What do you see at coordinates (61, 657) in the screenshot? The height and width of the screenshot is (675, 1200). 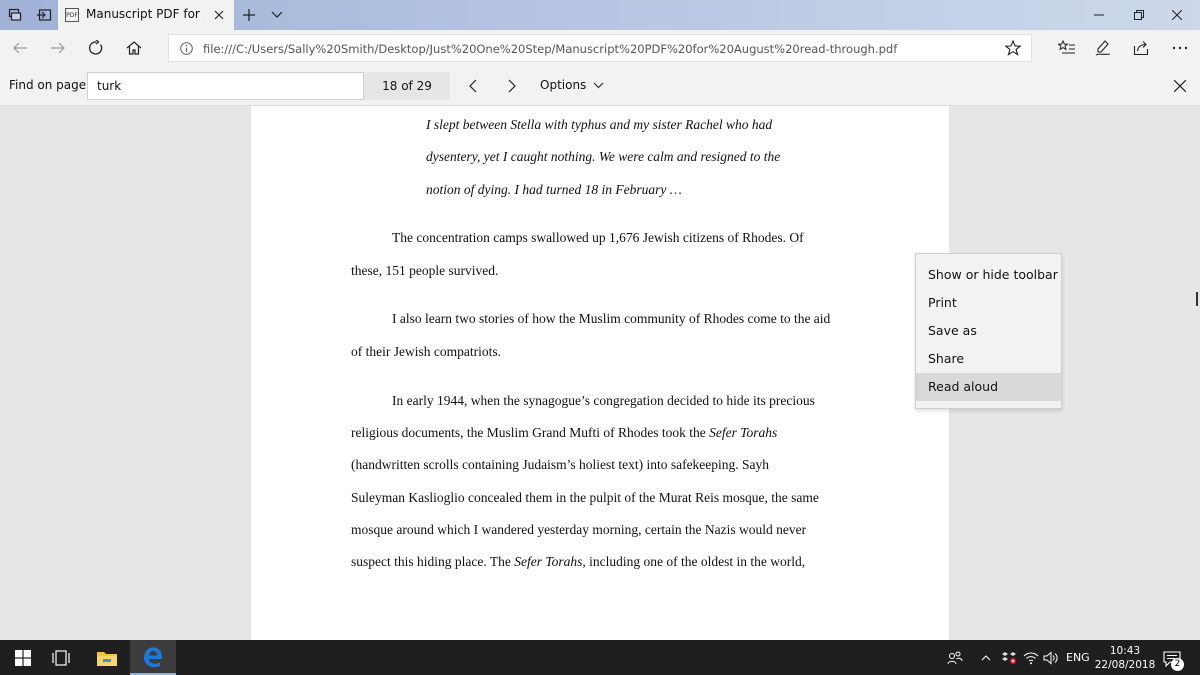 I see `task-view-icon` at bounding box center [61, 657].